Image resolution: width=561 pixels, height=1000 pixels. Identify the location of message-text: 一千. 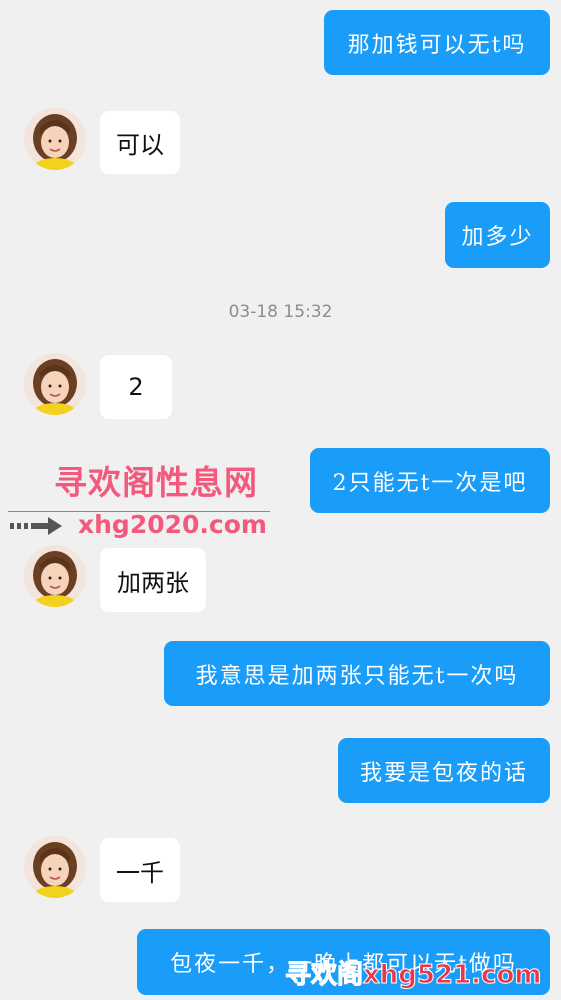
(140, 872).